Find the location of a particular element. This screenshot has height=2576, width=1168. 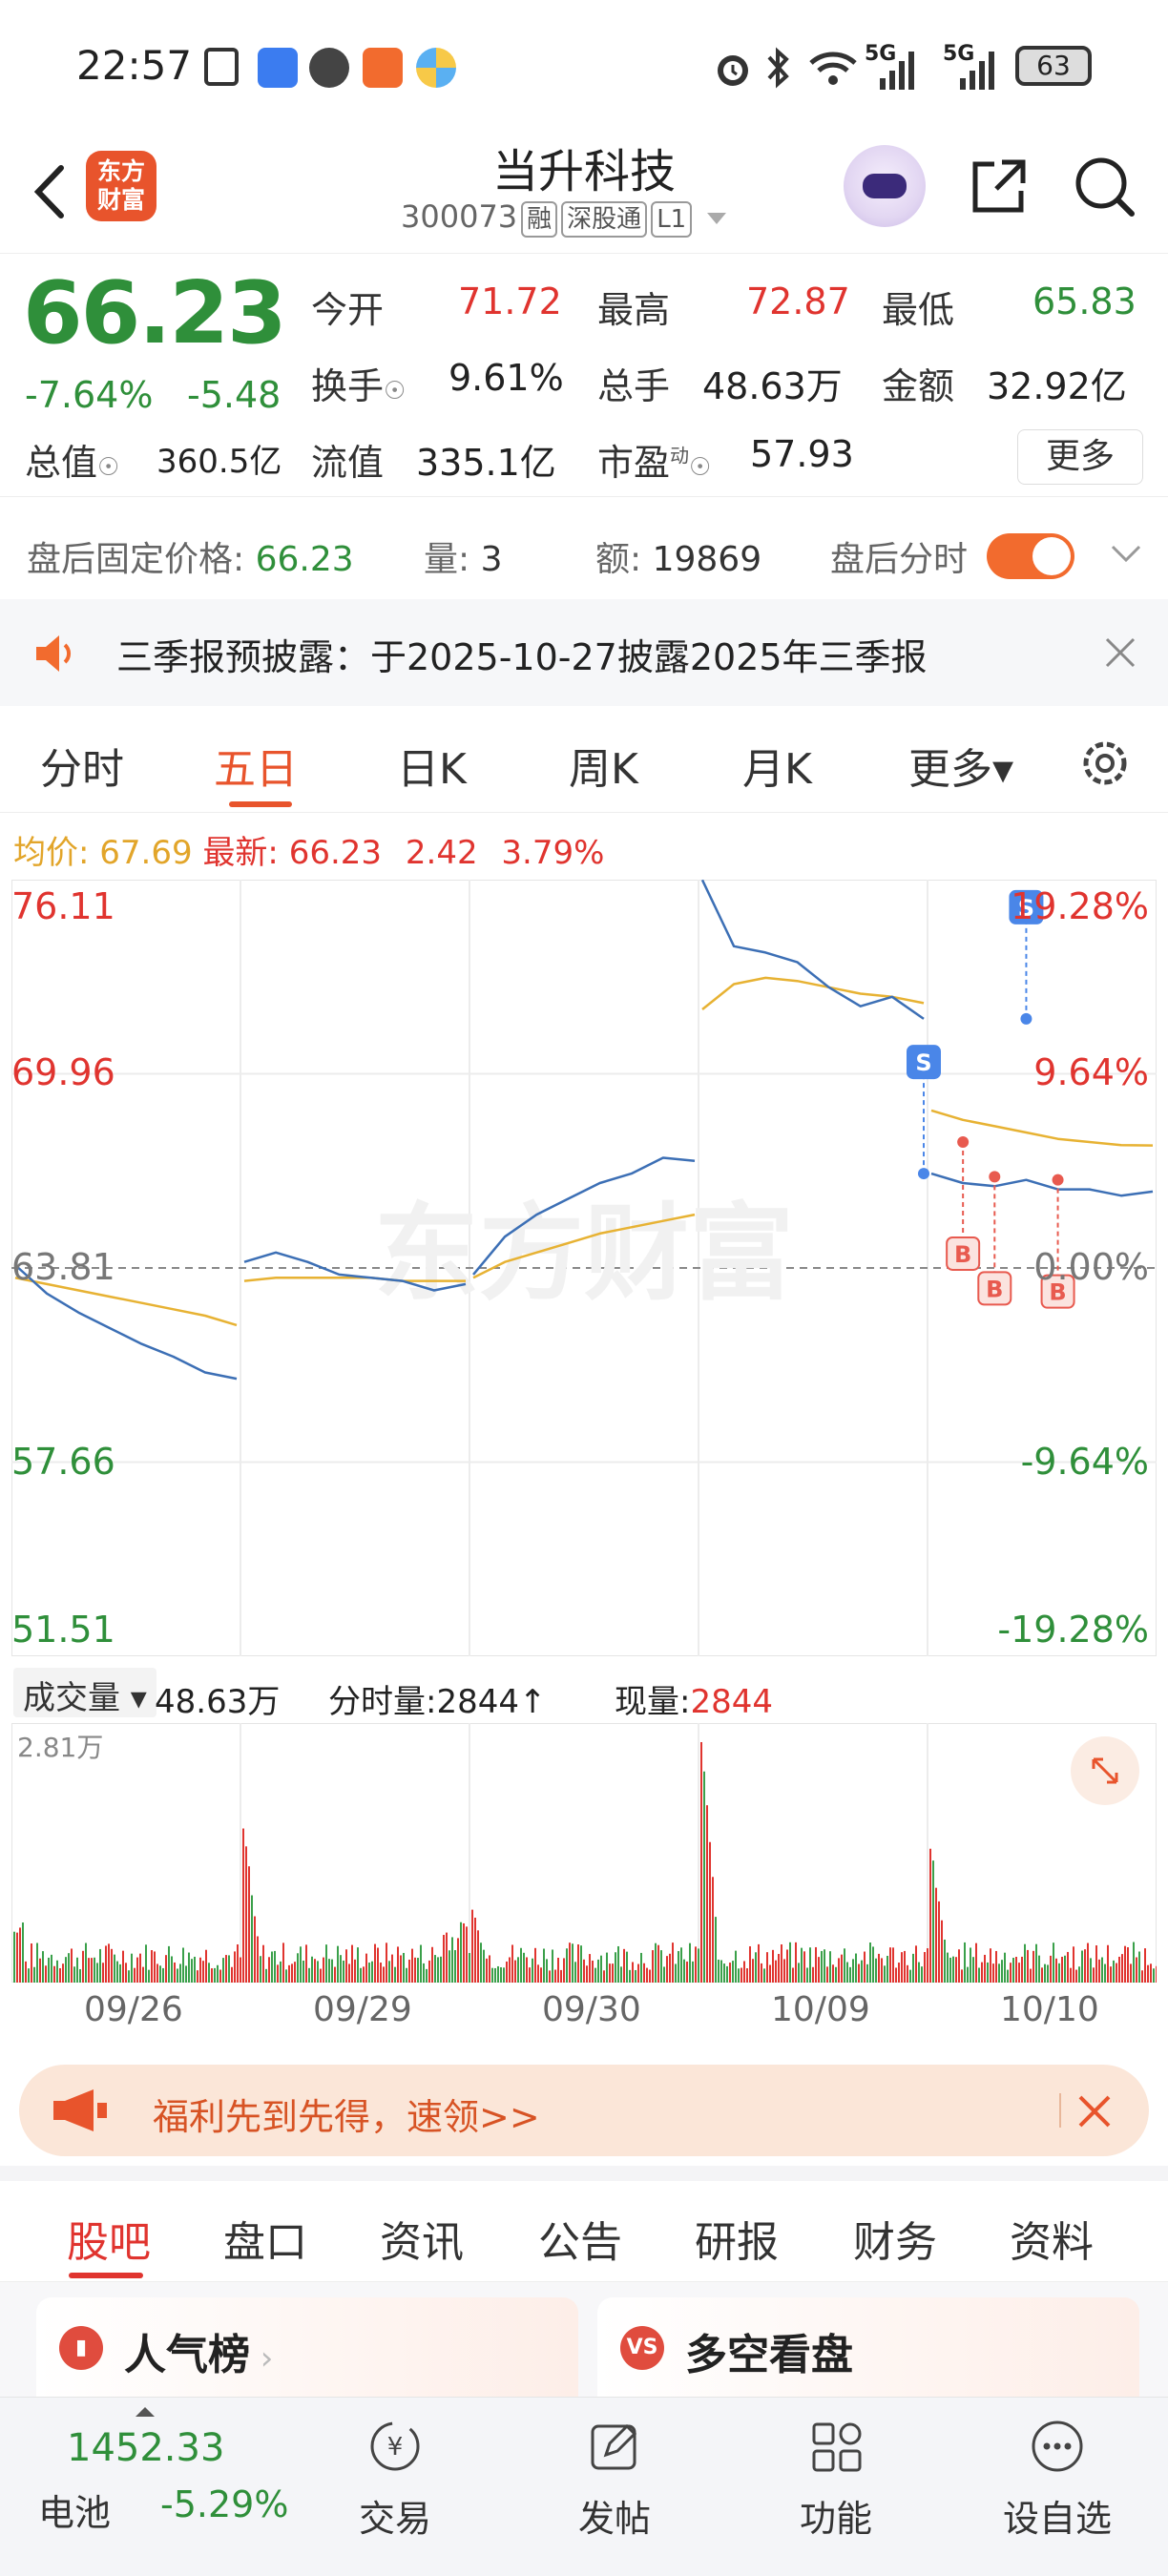

current-volume: 现量:2844 is located at coordinates (694, 1702).